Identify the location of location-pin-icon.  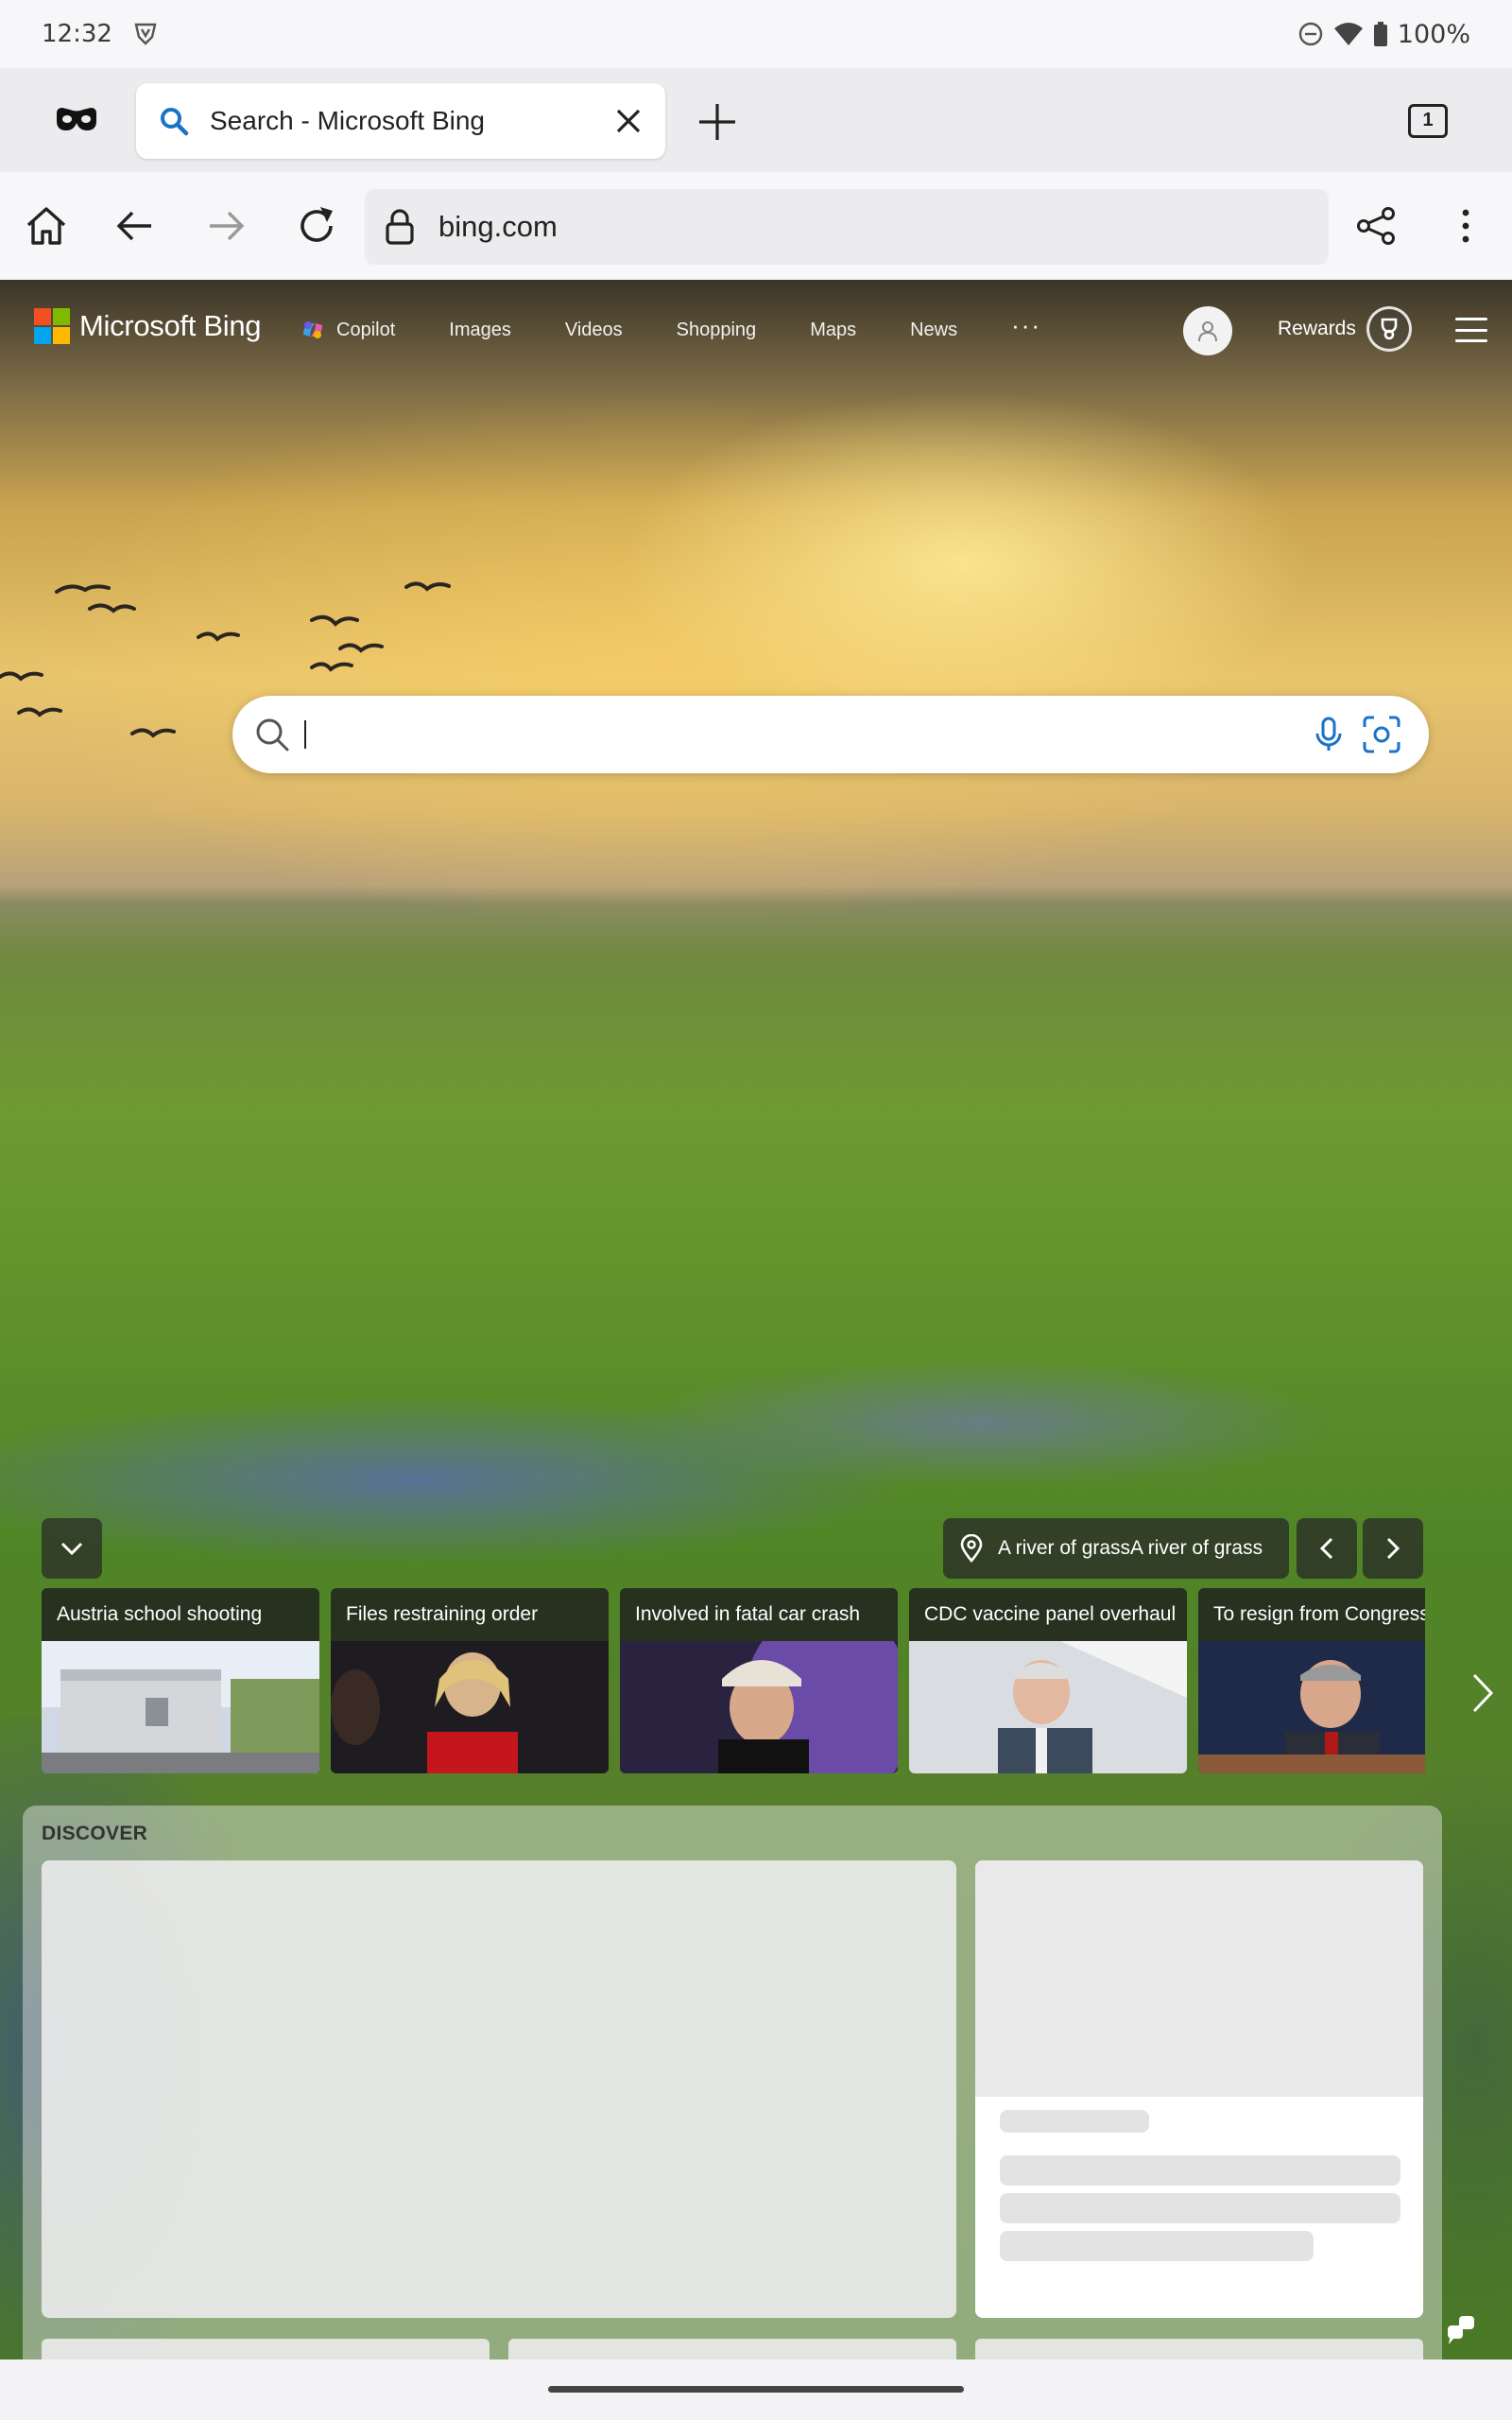
(971, 1548).